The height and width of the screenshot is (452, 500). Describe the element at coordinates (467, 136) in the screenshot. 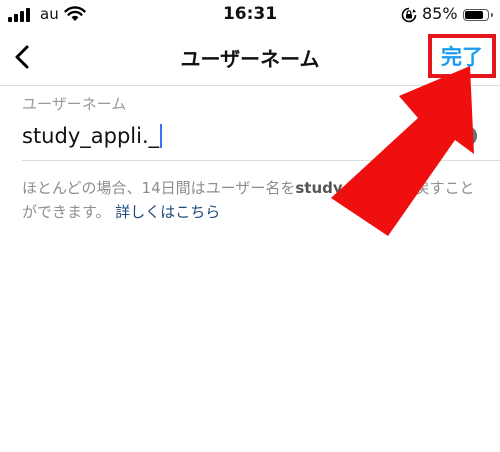

I see `clear-icon` at that location.